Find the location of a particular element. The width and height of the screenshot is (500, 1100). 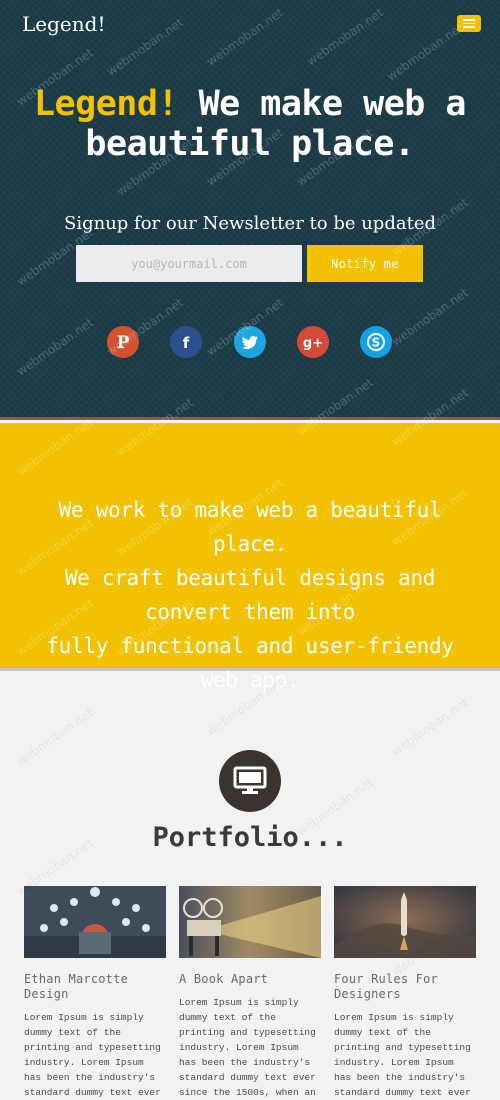

svg-text: S is located at coordinates (376, 343).